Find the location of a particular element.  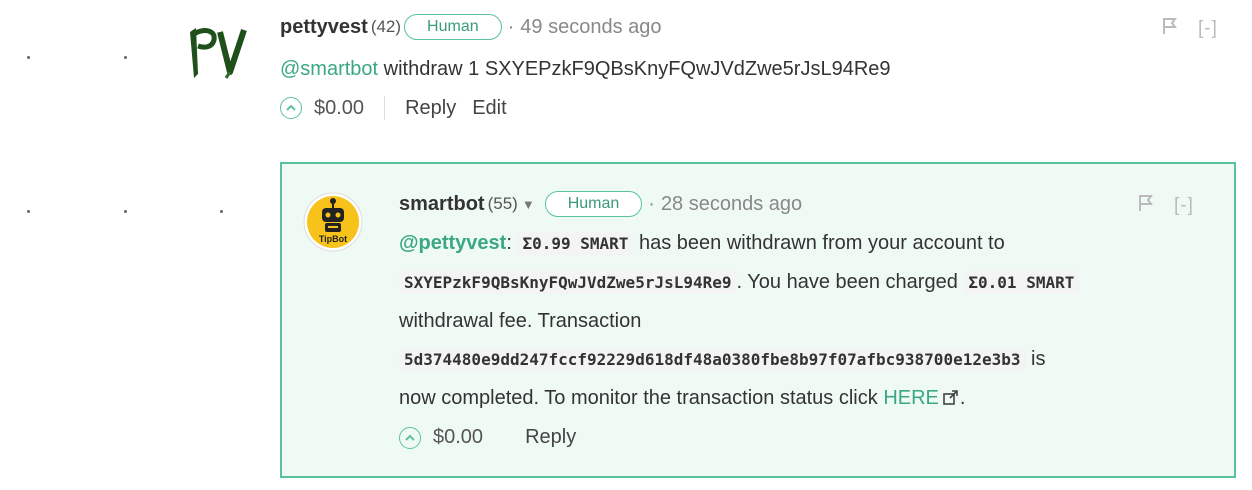

comment-actions: $0.00 Reply is located at coordinates (495, 437).